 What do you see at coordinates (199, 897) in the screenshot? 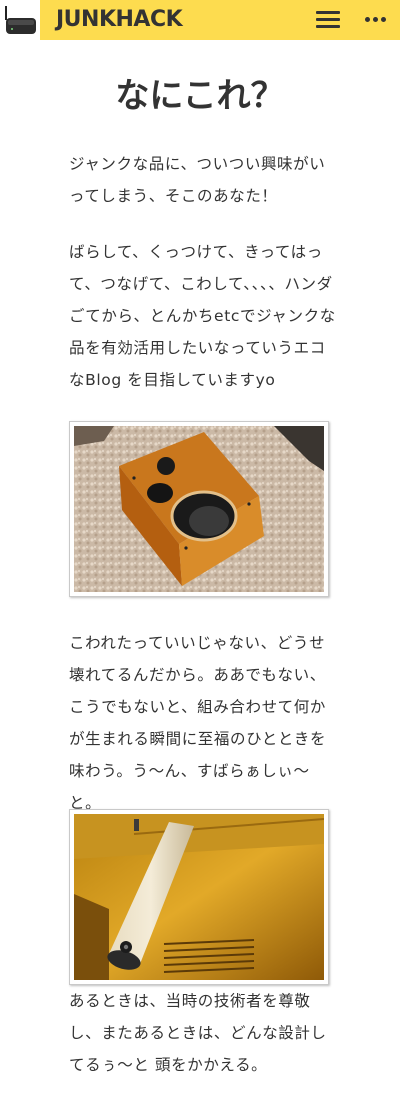
I see `tube-speaker-photo` at bounding box center [199, 897].